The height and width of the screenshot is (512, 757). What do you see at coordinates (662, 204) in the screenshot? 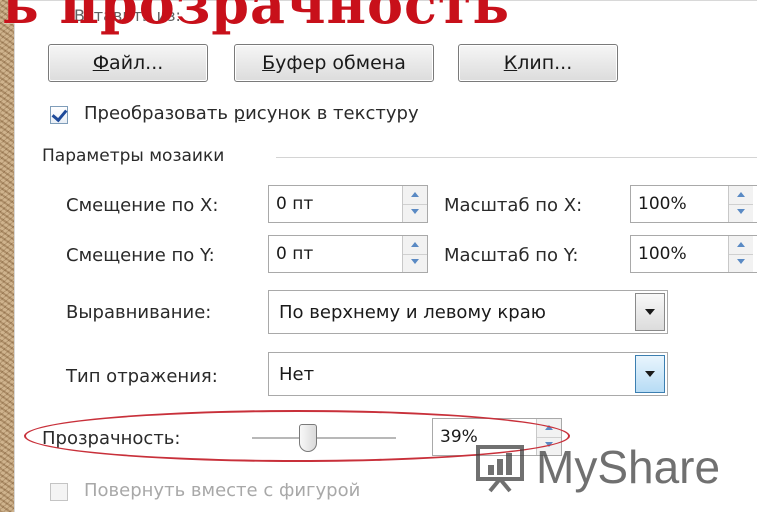
I see `scale-x-value: 100%` at bounding box center [662, 204].